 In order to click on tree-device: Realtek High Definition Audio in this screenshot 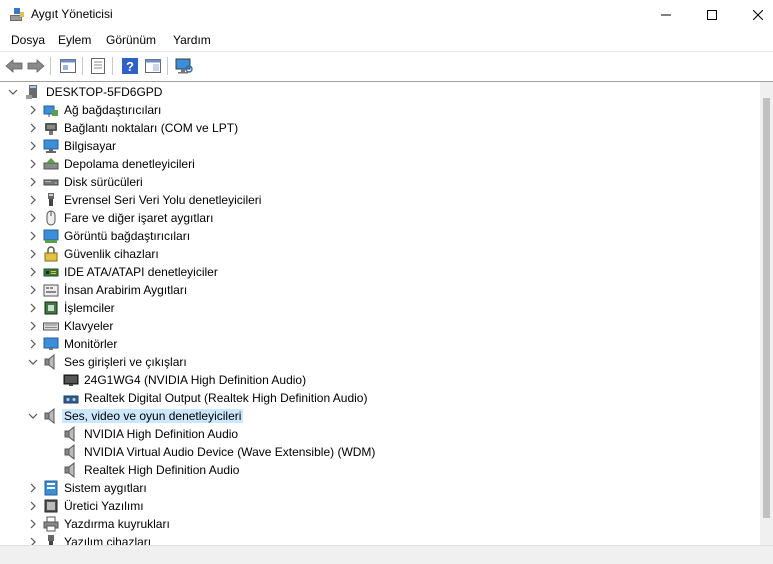, I will do `click(380, 470)`.